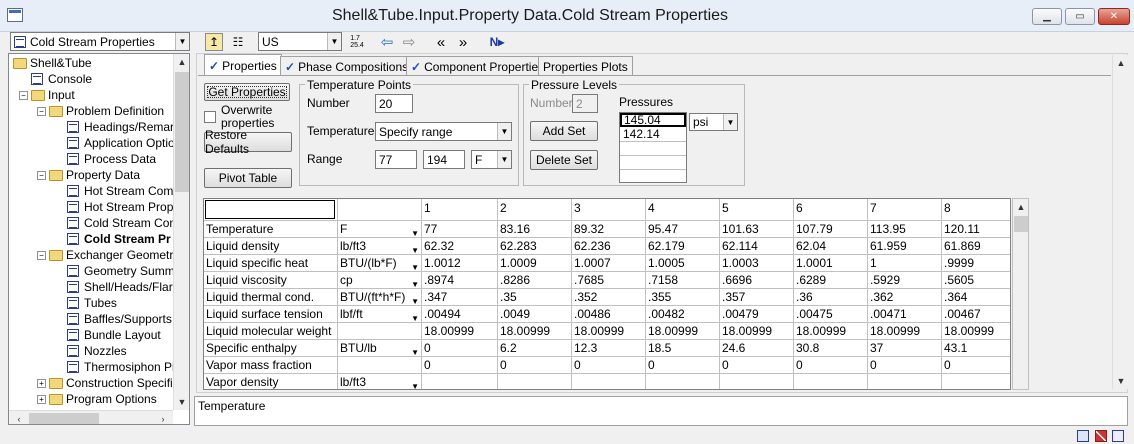 The width and height of the screenshot is (1134, 444). I want to click on add-set-button: Add Set, so click(564, 131).